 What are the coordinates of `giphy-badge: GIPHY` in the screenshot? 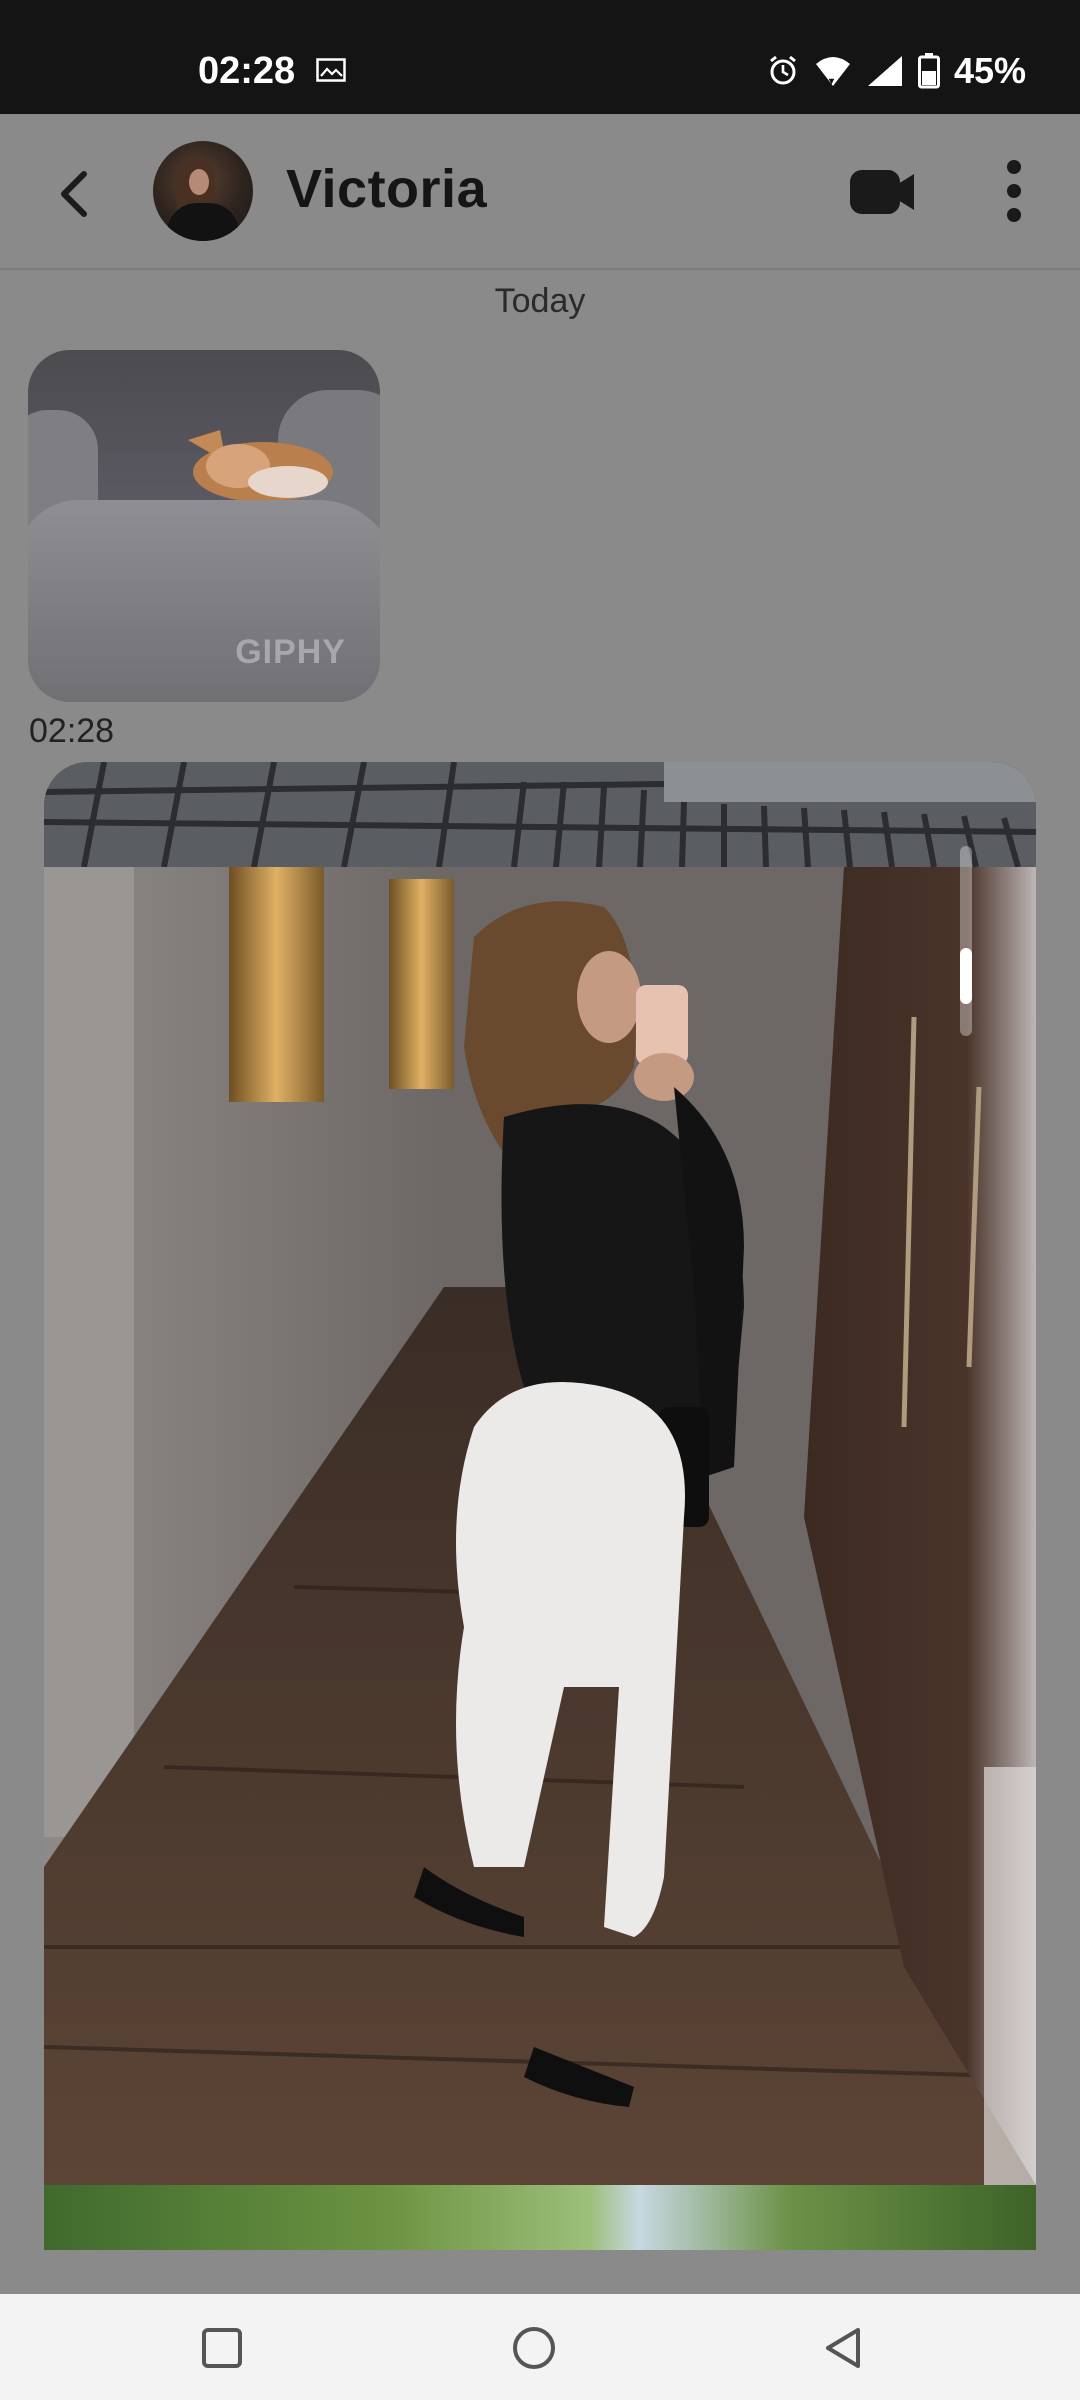 It's located at (290, 652).